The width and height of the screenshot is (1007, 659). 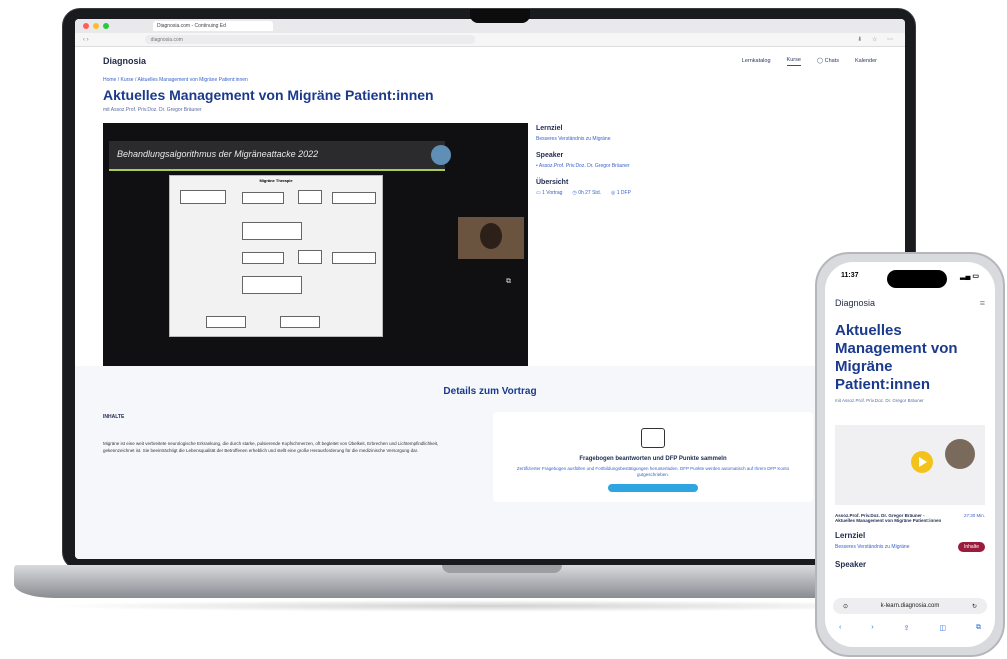 I want to click on questionnaire-button, so click(x=653, y=488).